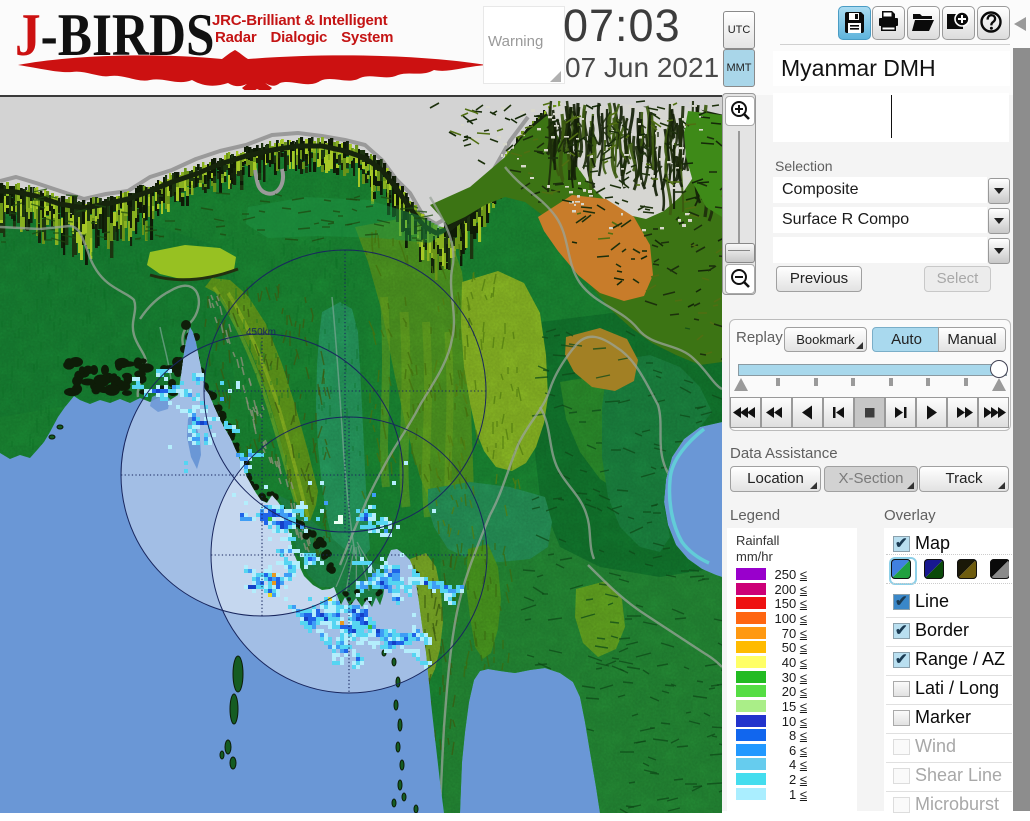  Describe the element at coordinates (261, 332) in the screenshot. I see `svg-text: 450km` at that location.